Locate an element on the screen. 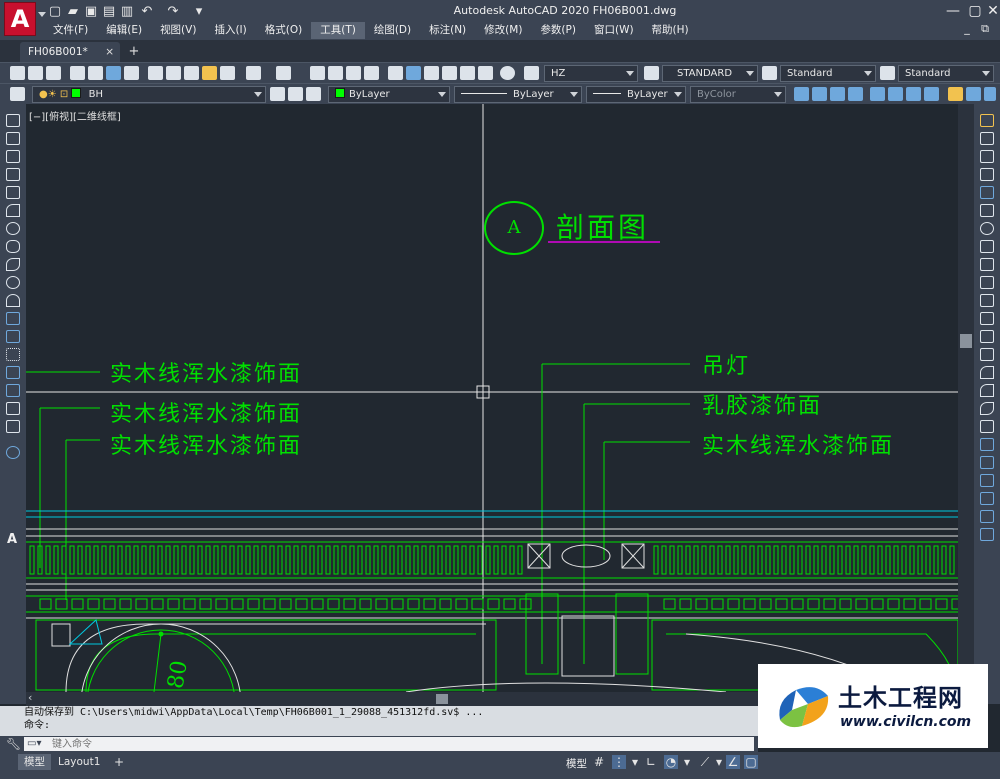 This screenshot has width=1000, height=779. stretch-icon is located at coordinates (987, 264).